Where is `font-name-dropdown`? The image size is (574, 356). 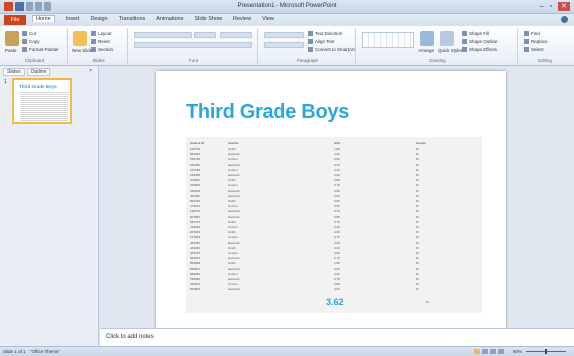 font-name-dropdown is located at coordinates (163, 35).